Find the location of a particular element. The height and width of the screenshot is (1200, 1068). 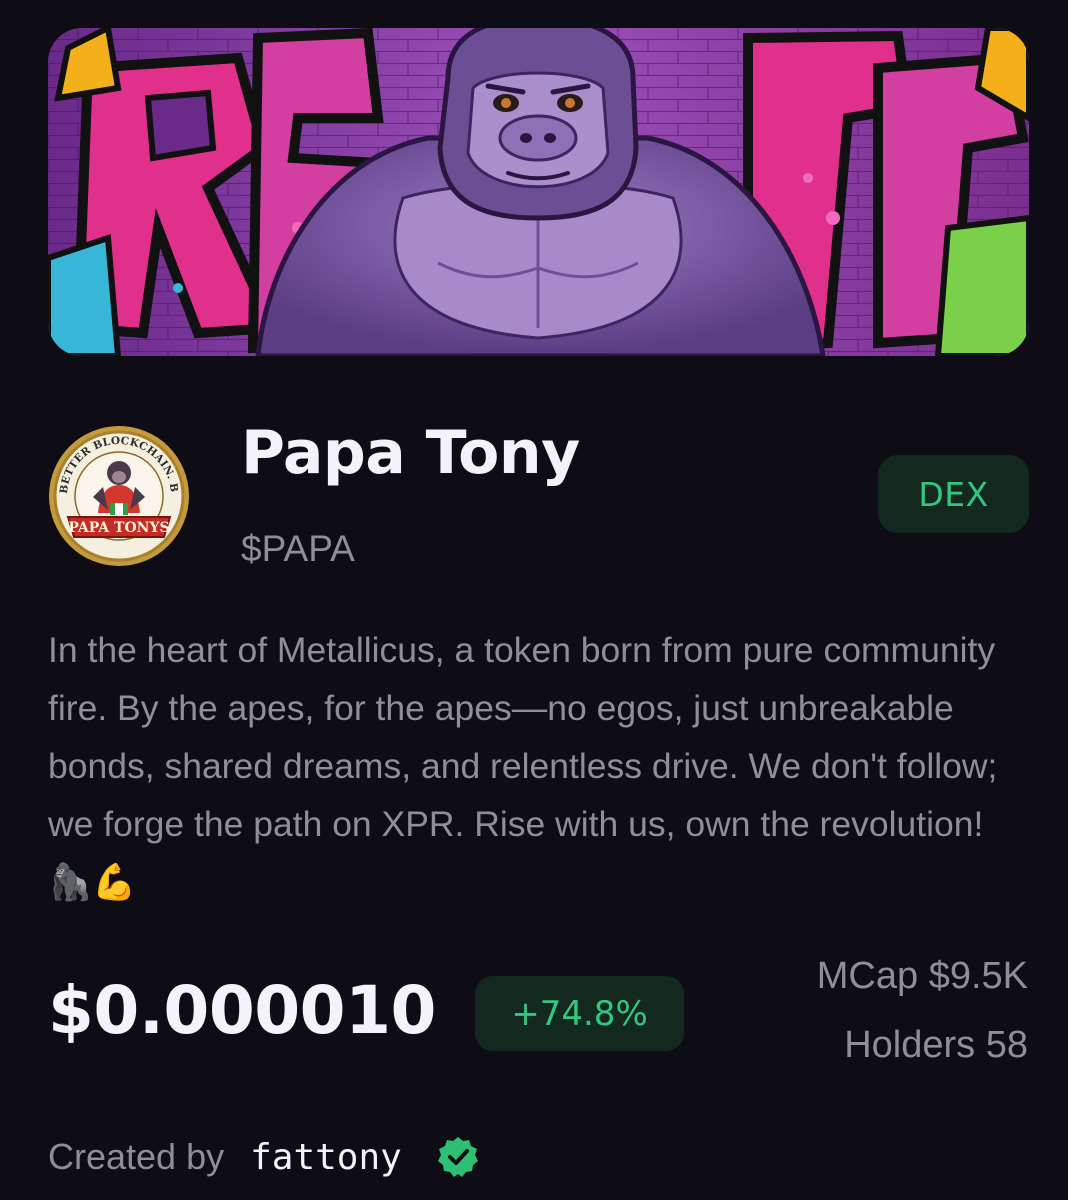

dex-badge: DEX is located at coordinates (953, 494).